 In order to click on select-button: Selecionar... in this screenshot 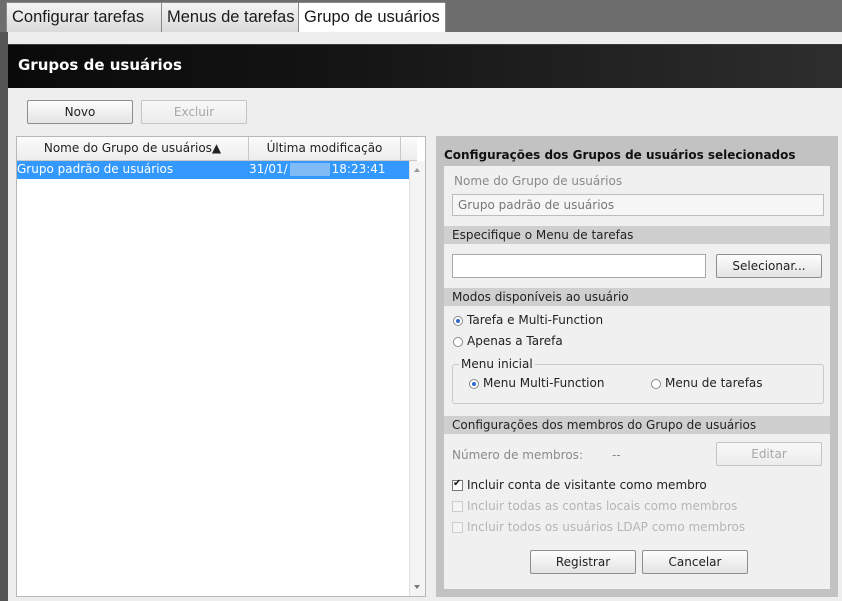, I will do `click(769, 266)`.